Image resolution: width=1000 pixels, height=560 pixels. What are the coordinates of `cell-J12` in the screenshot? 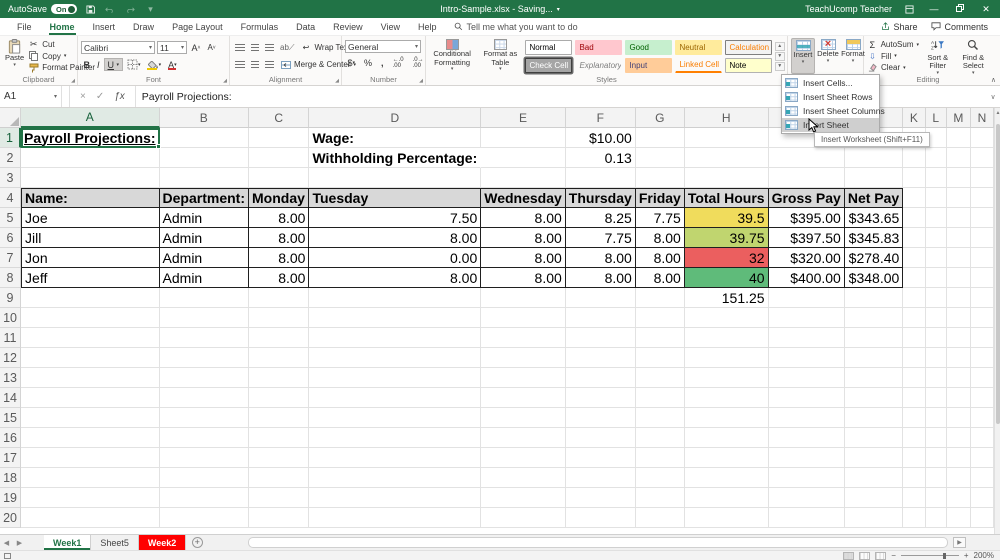 It's located at (874, 358).